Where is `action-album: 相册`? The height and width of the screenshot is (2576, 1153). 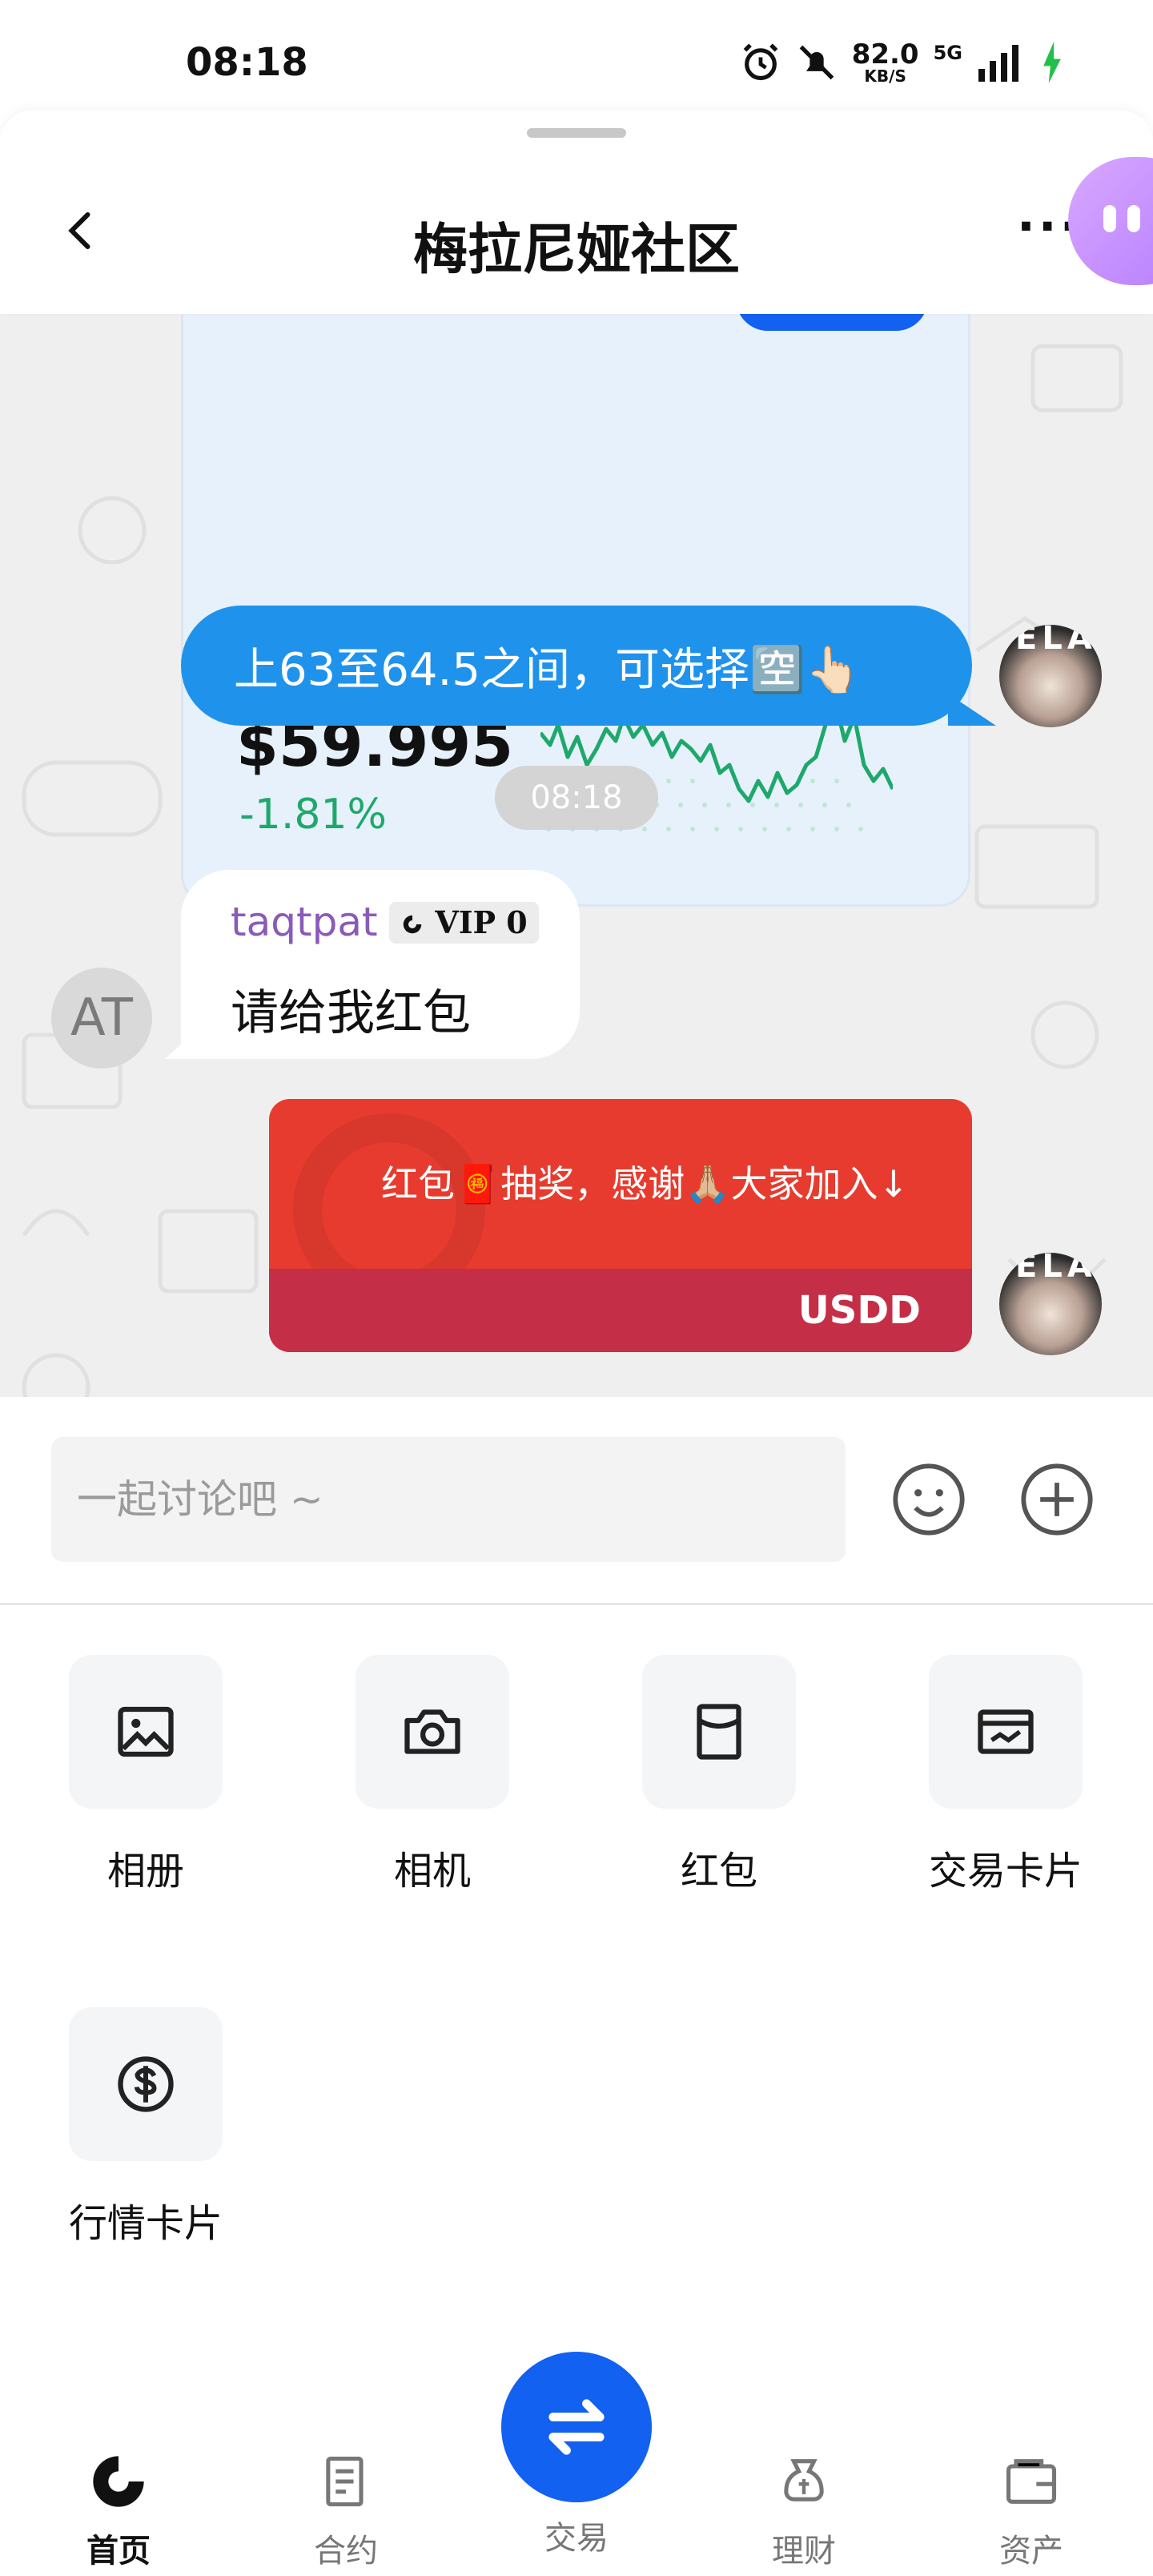
action-album: 相册 is located at coordinates (146, 1775).